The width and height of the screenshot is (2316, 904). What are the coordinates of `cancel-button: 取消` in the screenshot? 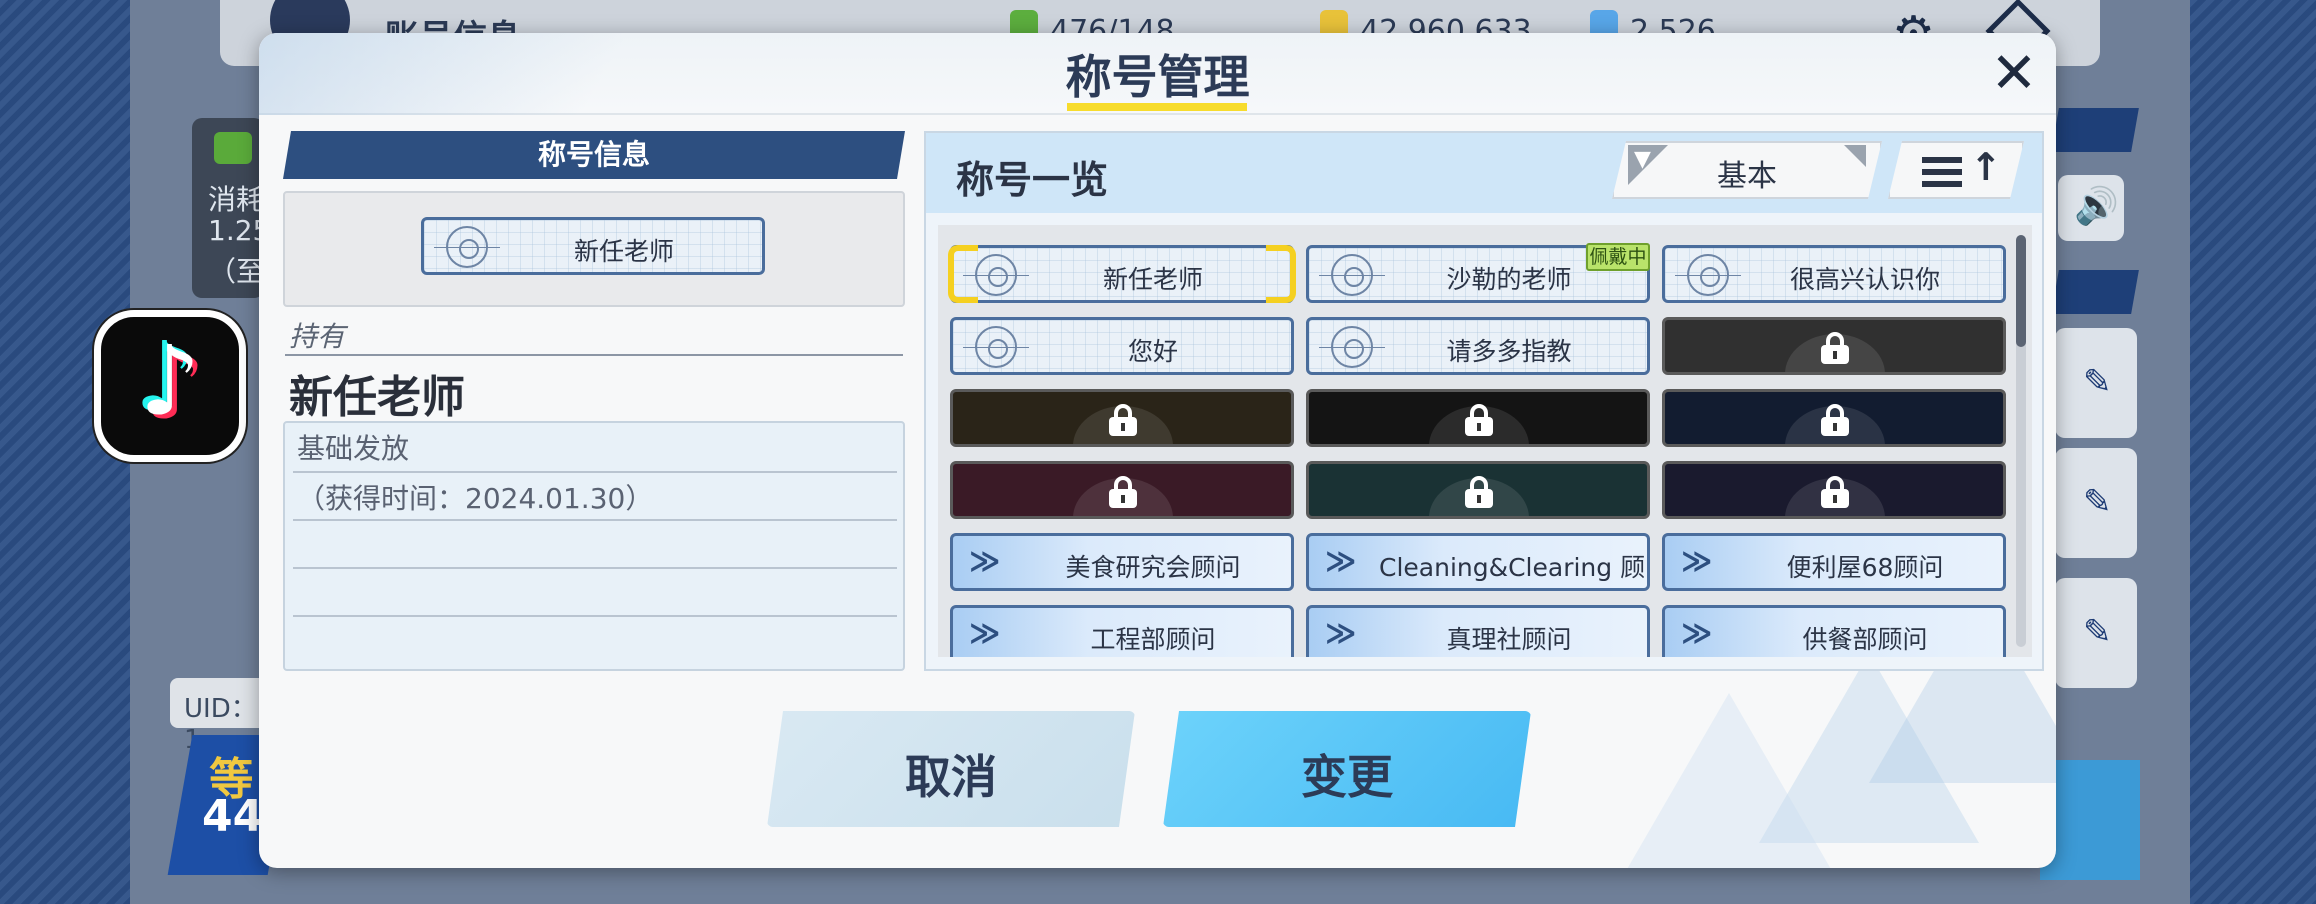 It's located at (951, 769).